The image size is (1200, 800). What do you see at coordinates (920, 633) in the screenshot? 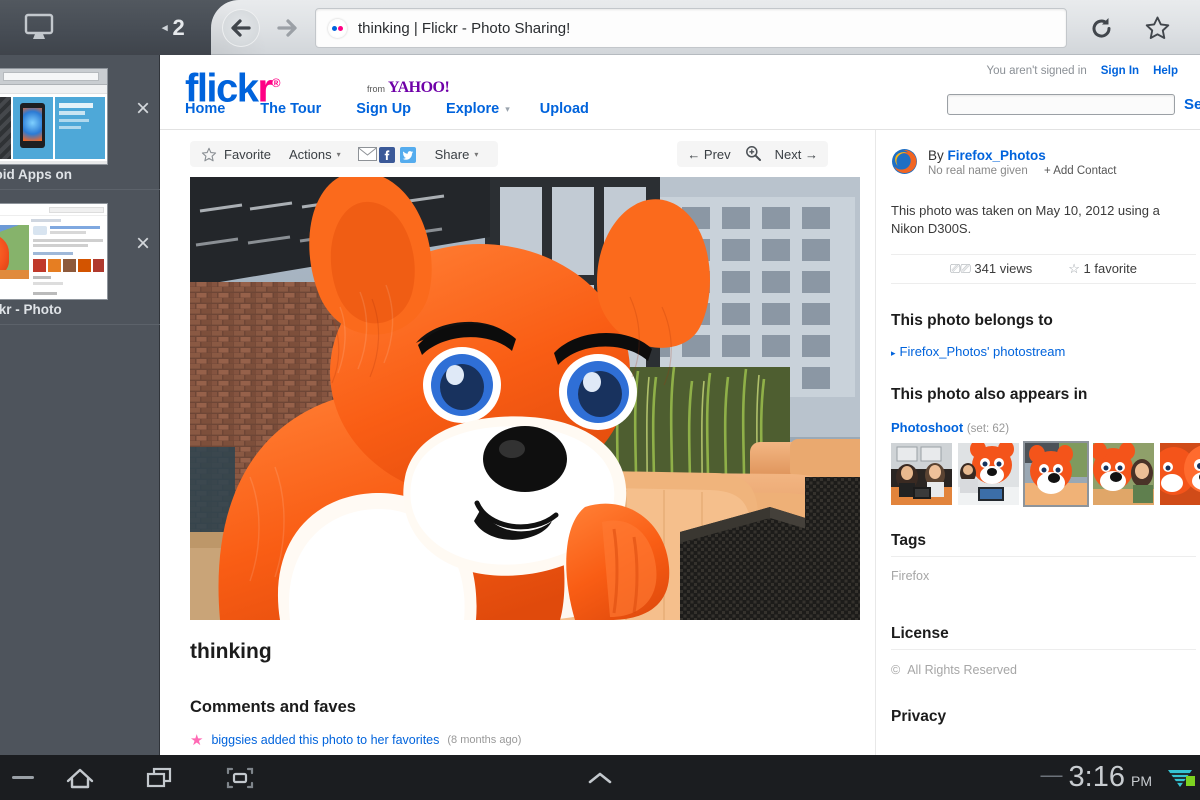
I see `license-heading: License` at bounding box center [920, 633].